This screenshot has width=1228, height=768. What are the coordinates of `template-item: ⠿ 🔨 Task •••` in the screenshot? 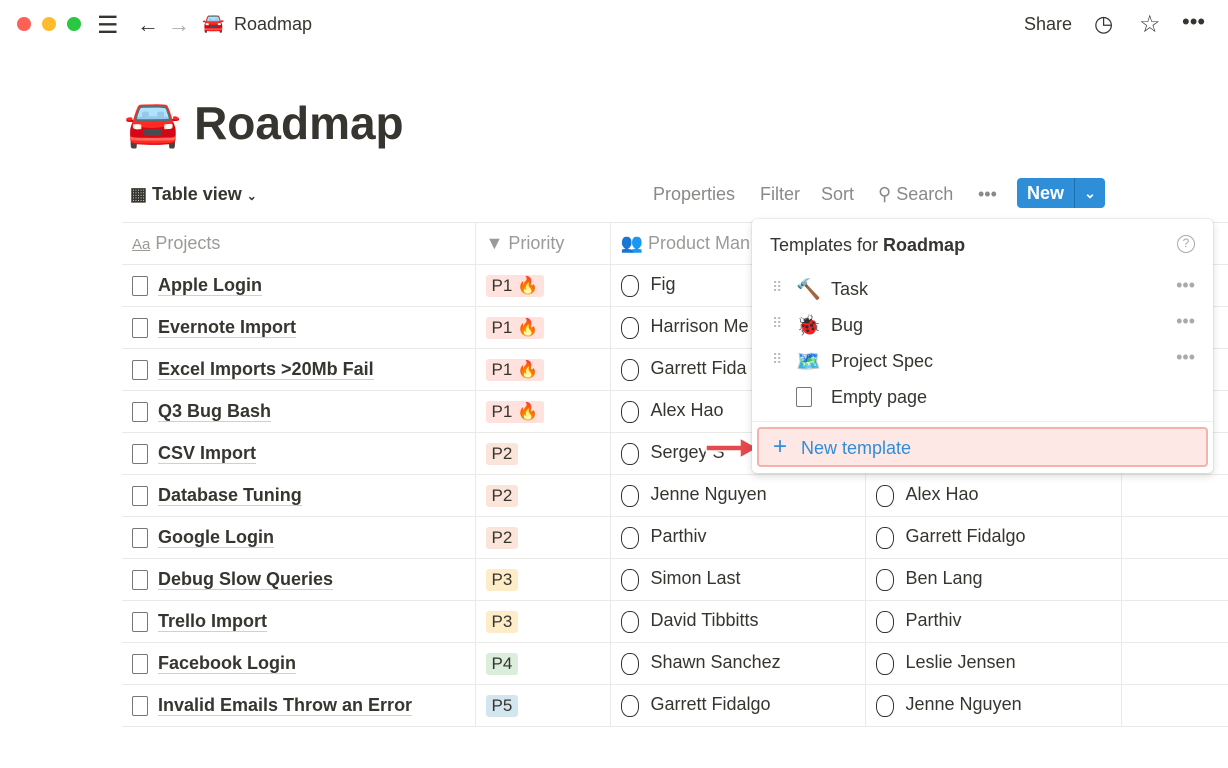 It's located at (982, 289).